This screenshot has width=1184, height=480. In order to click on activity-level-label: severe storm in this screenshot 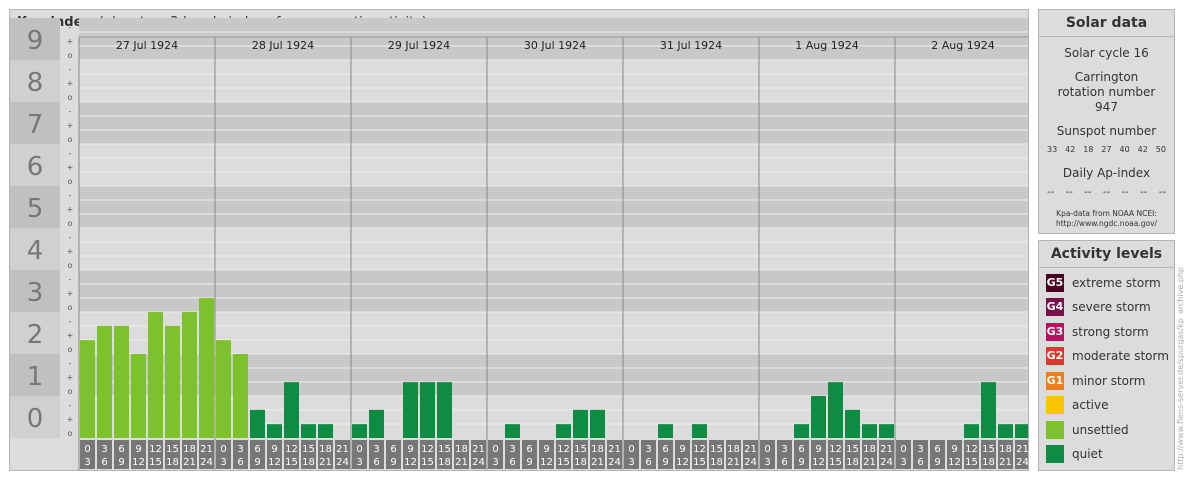, I will do `click(1111, 307)`.